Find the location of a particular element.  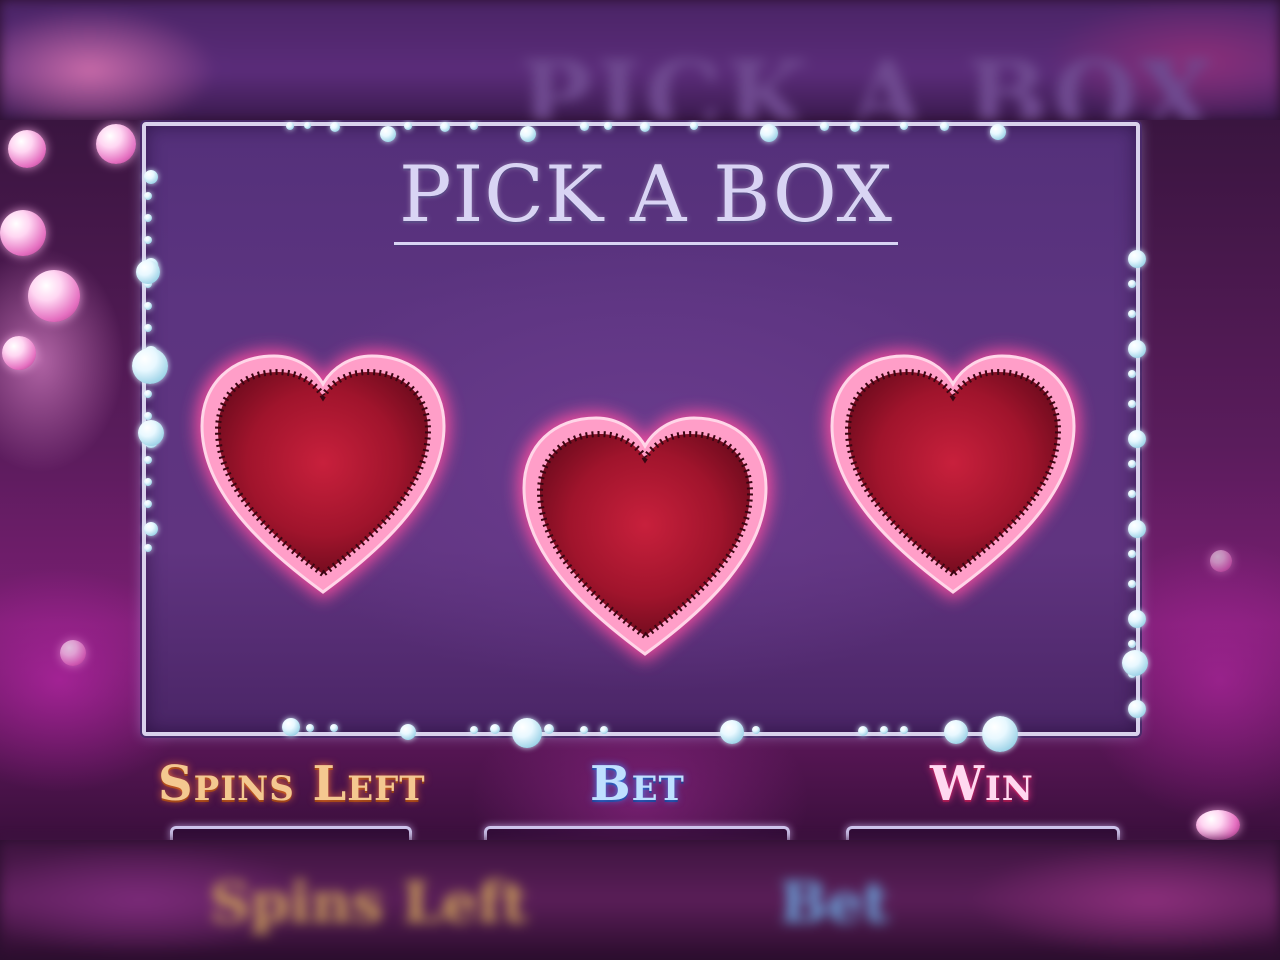

bet-label: Bet is located at coordinates (637, 784).